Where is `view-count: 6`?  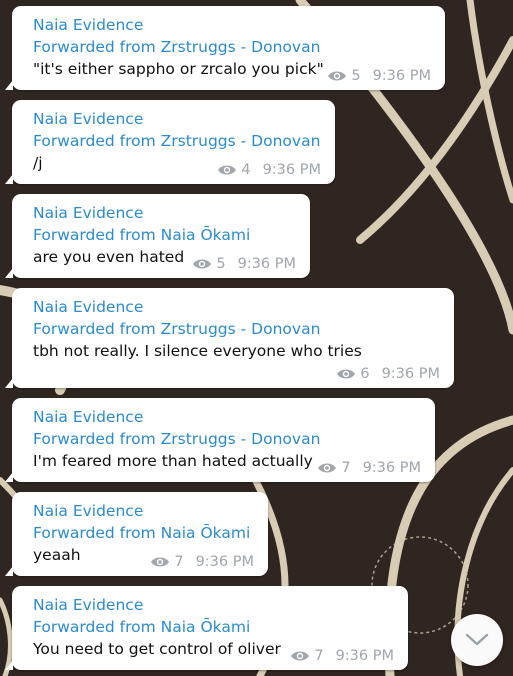 view-count: 6 is located at coordinates (365, 374).